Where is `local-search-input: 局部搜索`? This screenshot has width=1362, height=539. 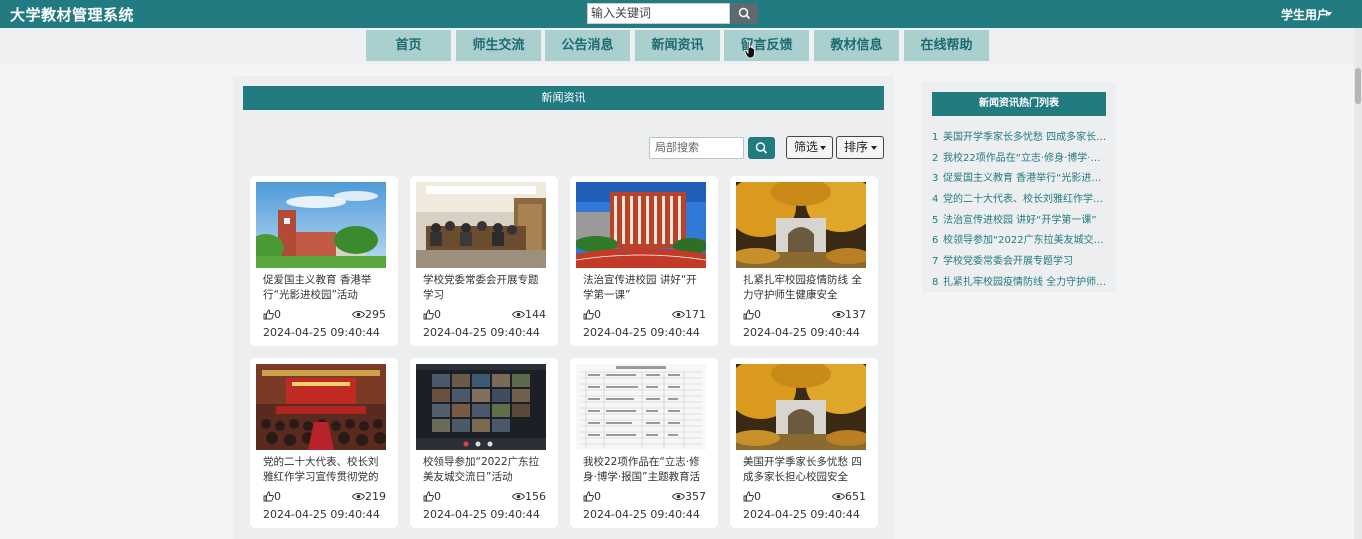
local-search-input: 局部搜索 is located at coordinates (696, 148).